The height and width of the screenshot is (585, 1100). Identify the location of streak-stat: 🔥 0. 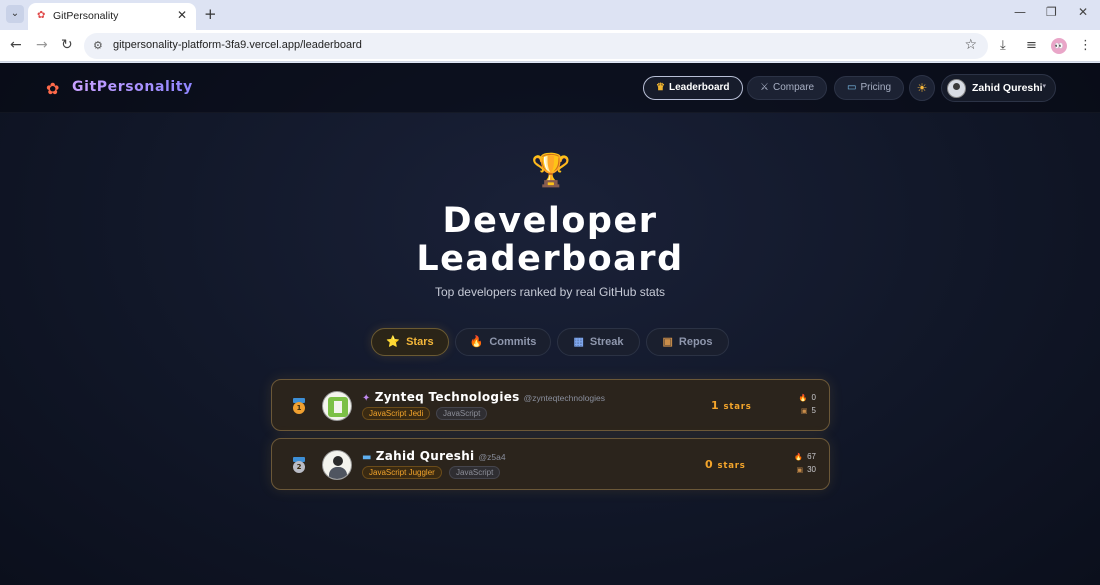
(807, 397).